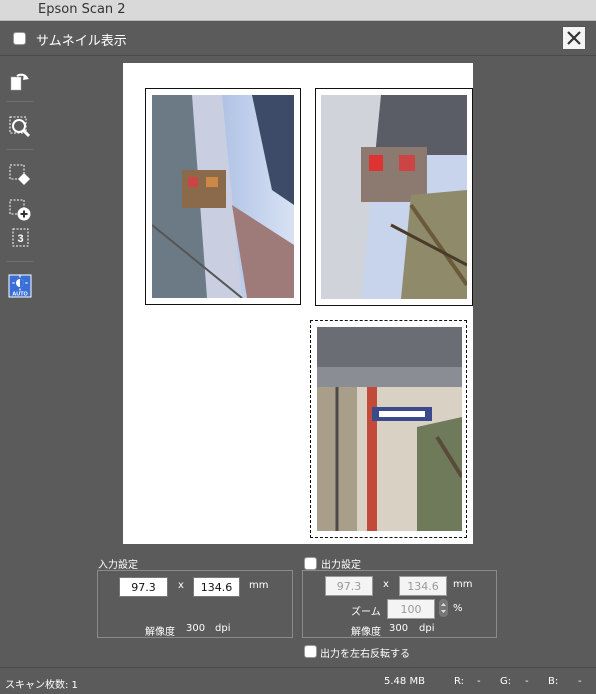 The image size is (596, 694). I want to click on zoom-label: ズーム, so click(366, 612).